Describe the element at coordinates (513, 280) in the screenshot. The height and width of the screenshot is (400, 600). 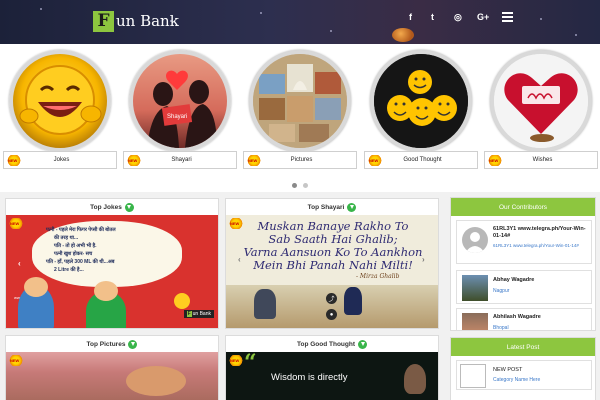
I see `contributor-name: Abhay Wagadre` at that location.